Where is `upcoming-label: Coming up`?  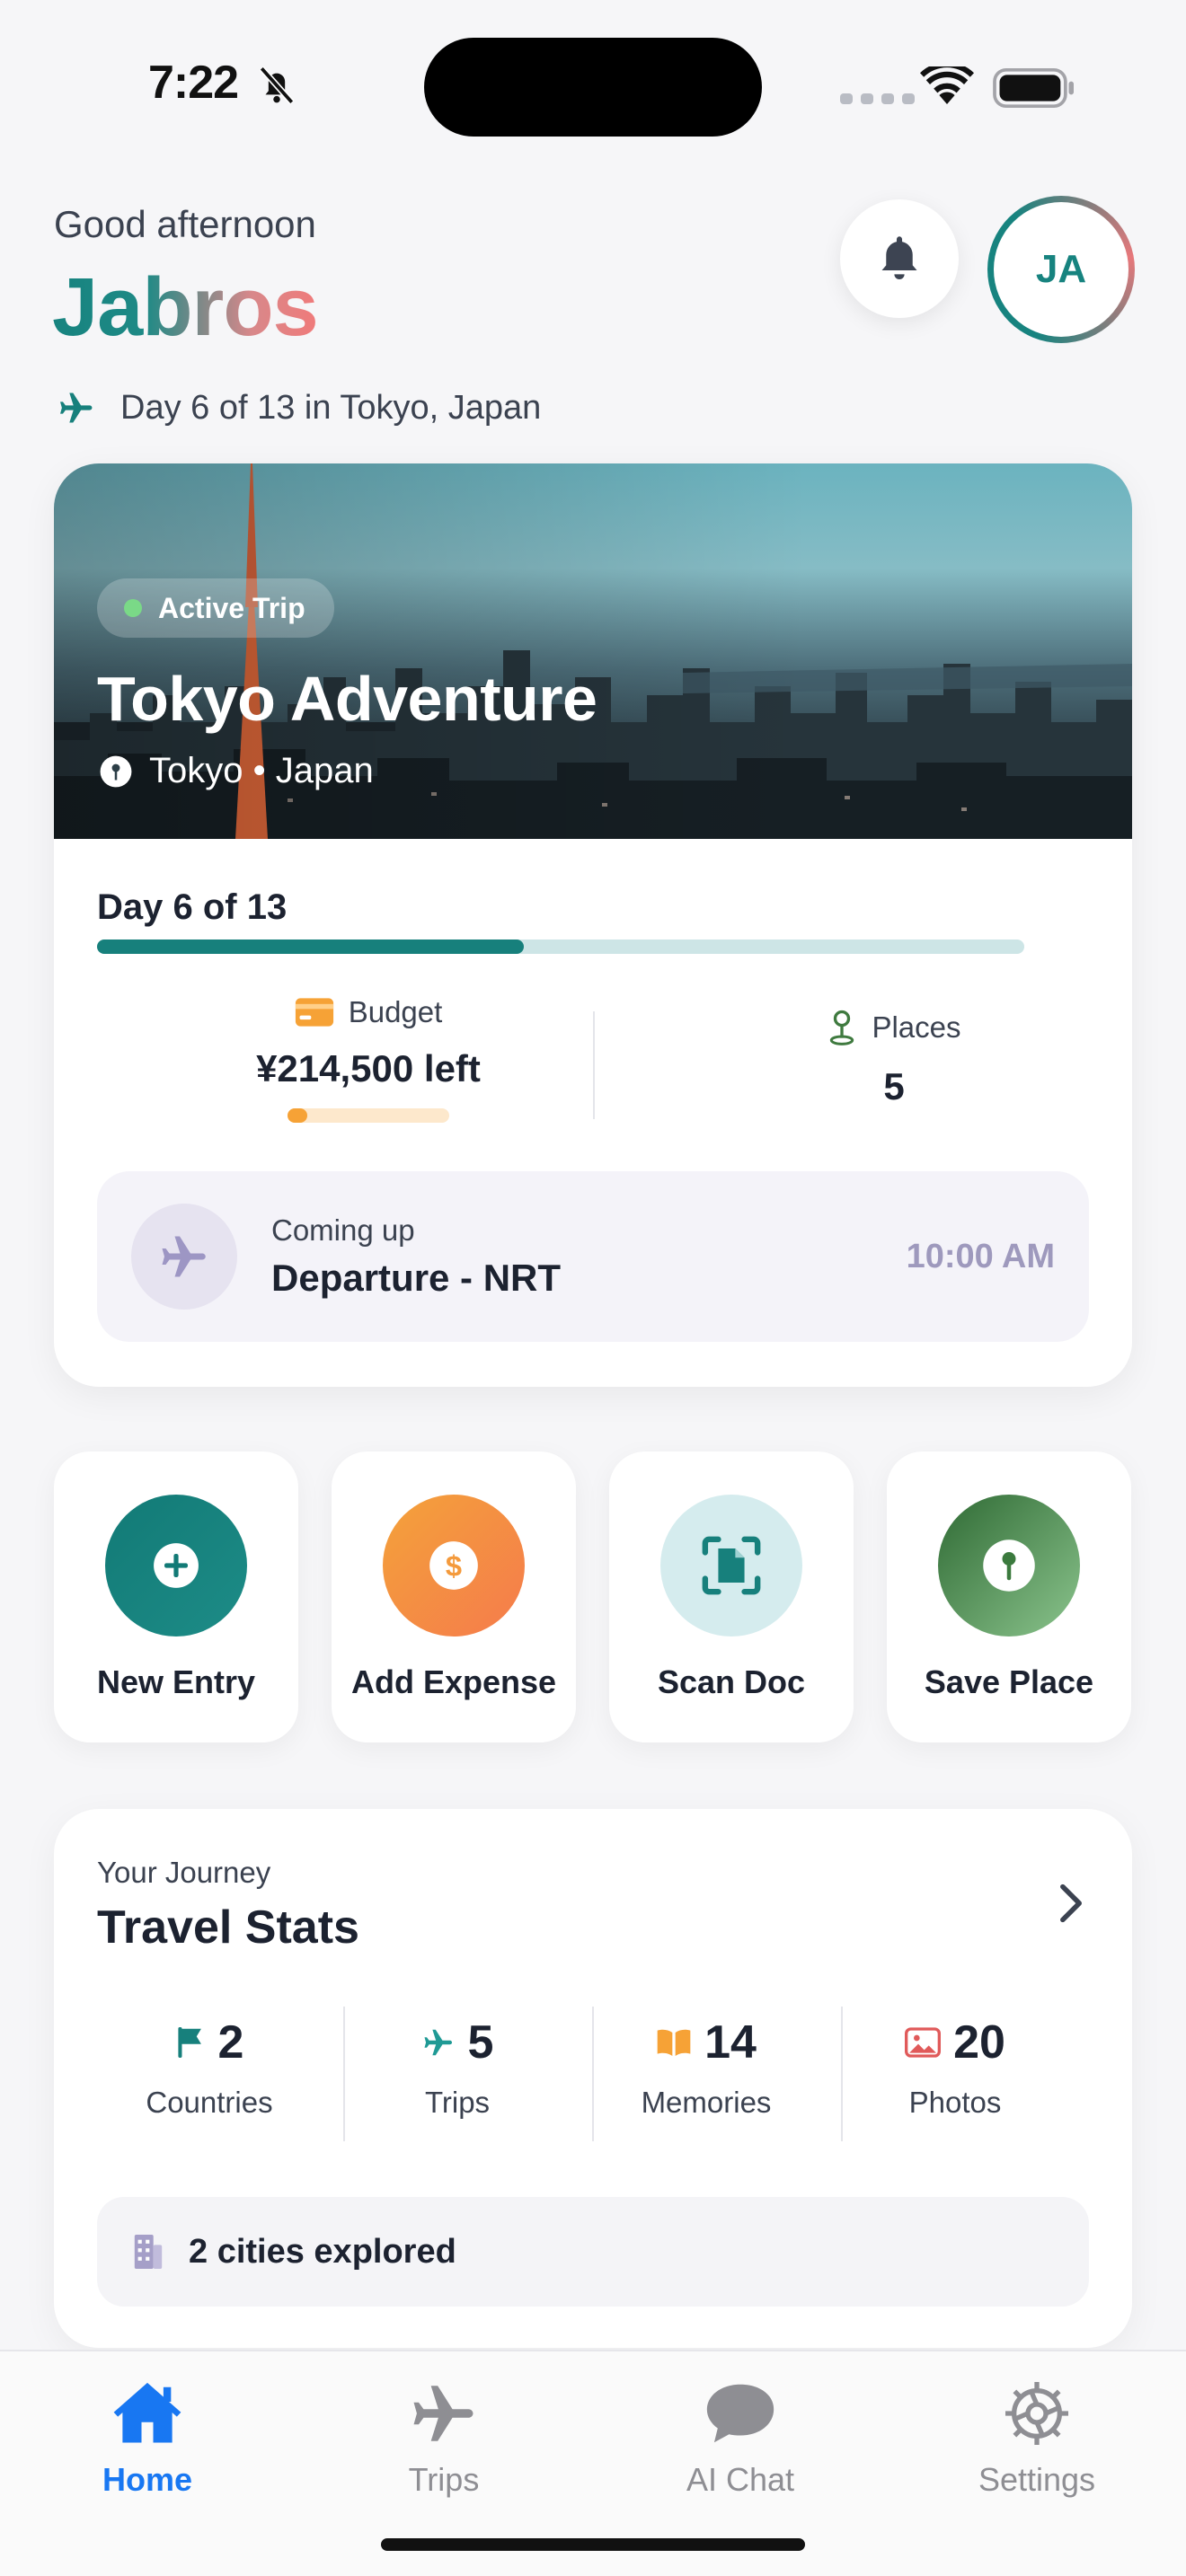
upcoming-label: Coming up is located at coordinates (343, 1230).